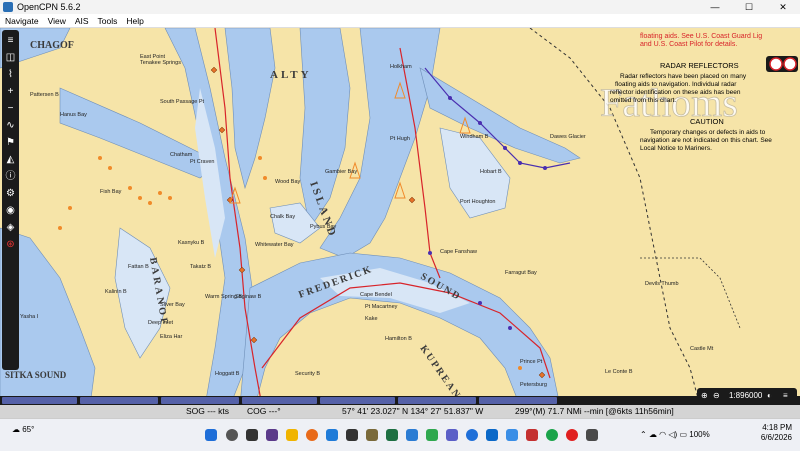 The height and width of the screenshot is (451, 800). What do you see at coordinates (699, 65) in the screenshot?
I see `svg-text: RADAR REFLECTORS` at bounding box center [699, 65].